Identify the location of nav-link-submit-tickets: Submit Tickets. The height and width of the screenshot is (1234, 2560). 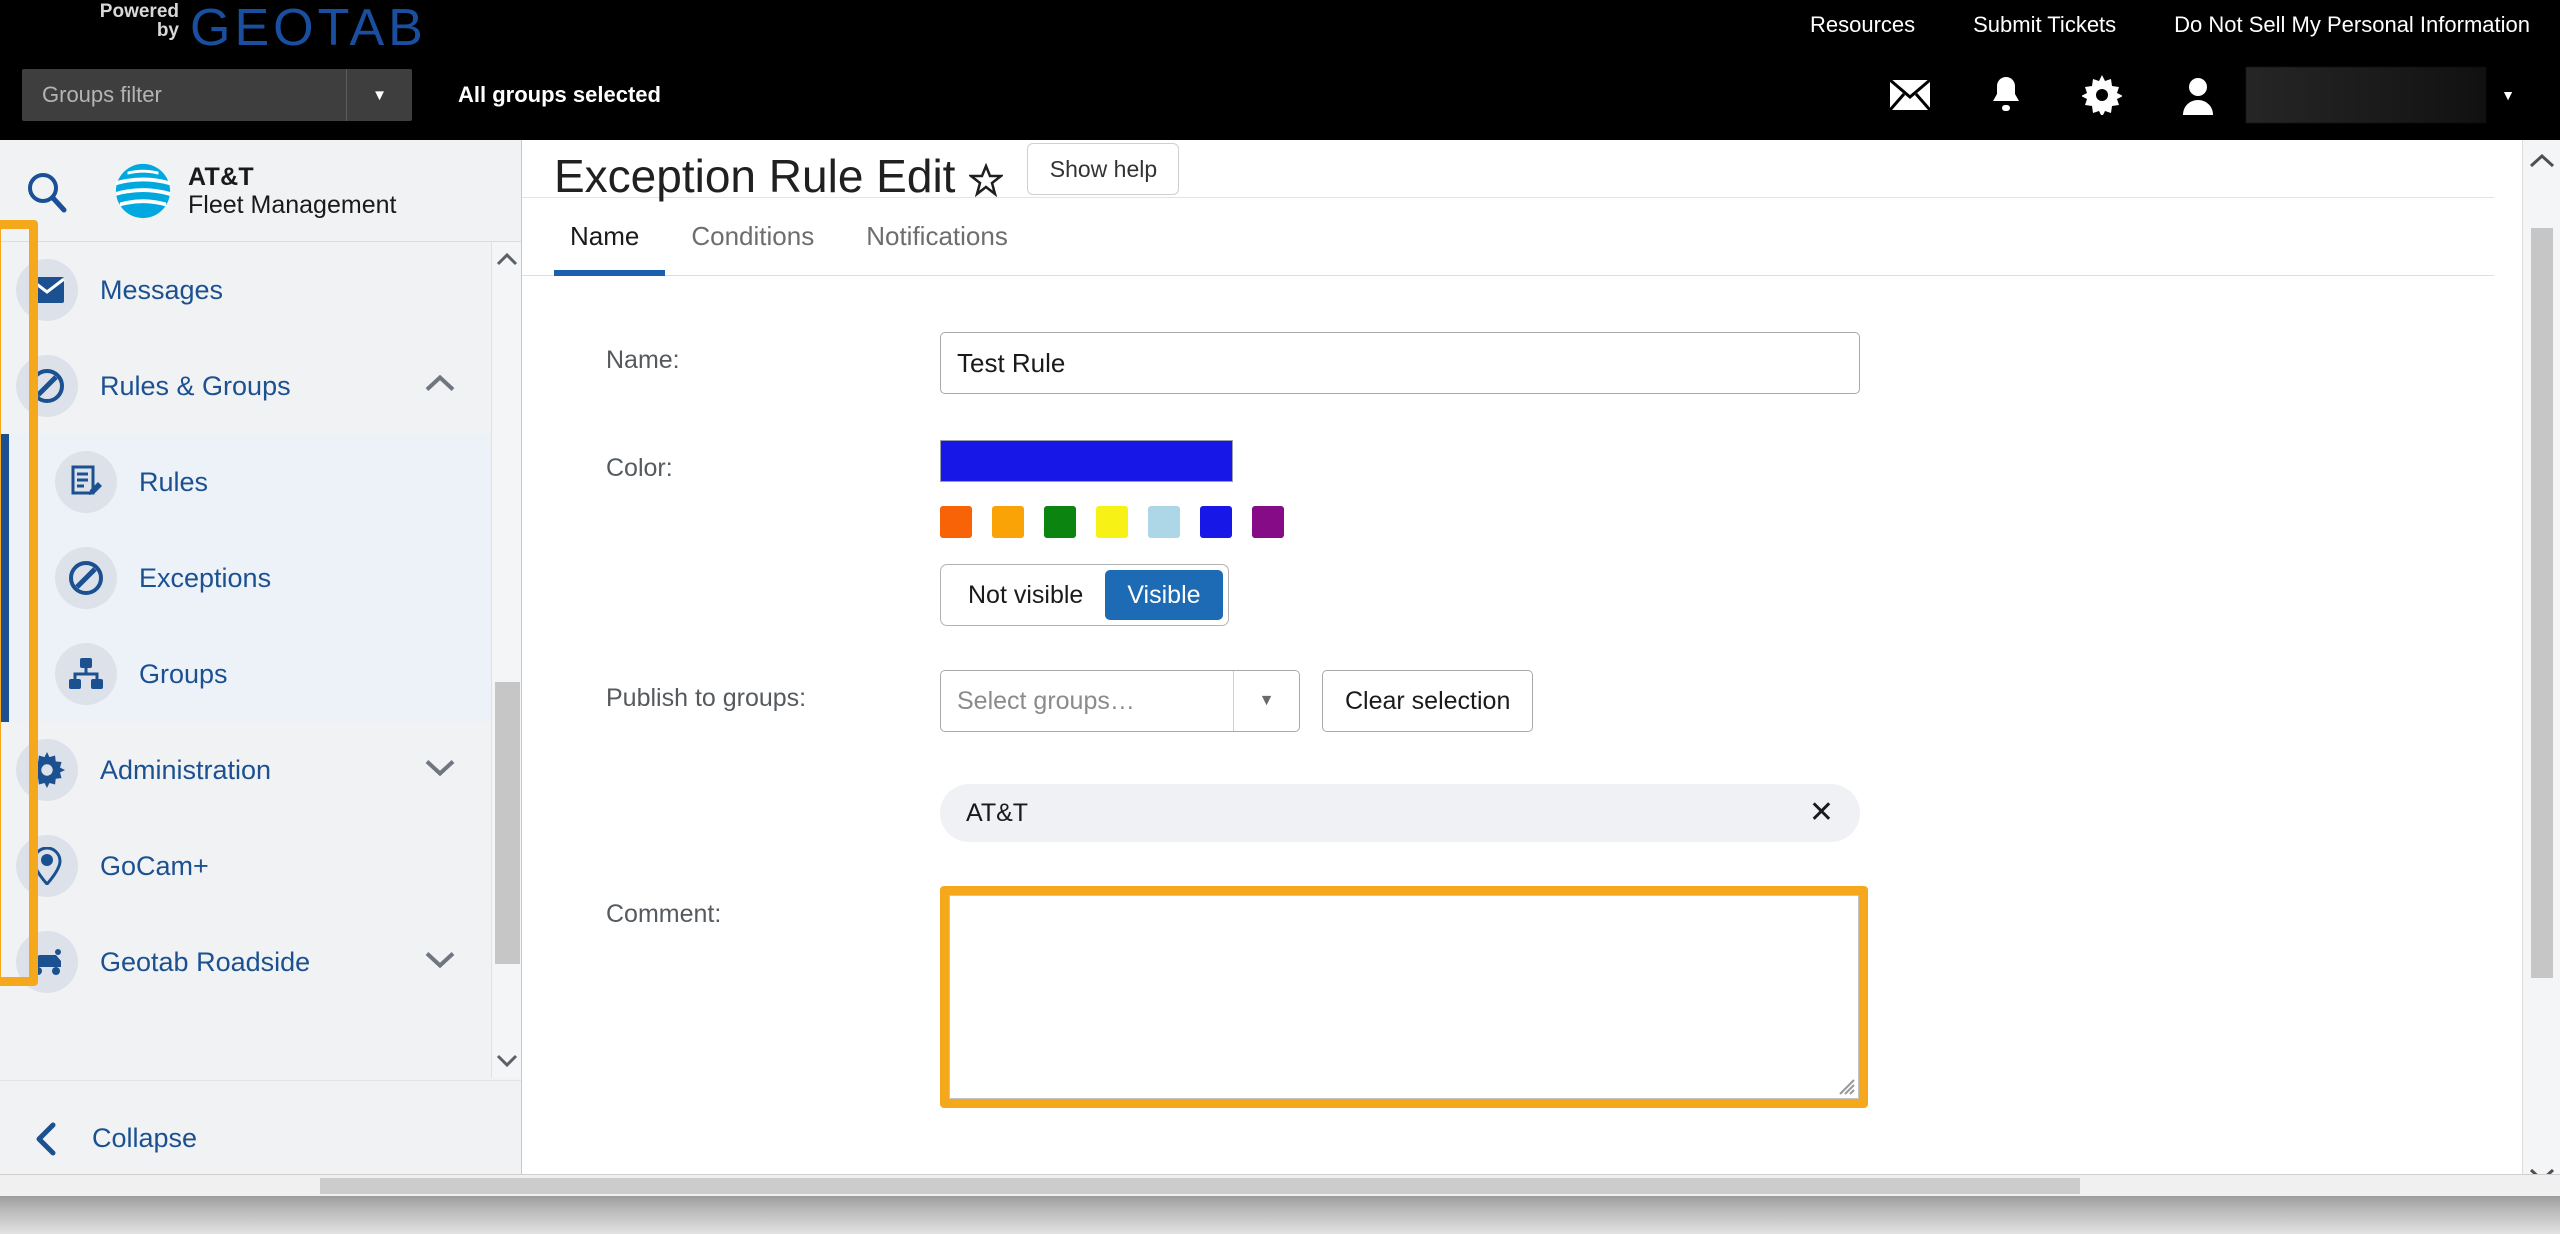
(2044, 25).